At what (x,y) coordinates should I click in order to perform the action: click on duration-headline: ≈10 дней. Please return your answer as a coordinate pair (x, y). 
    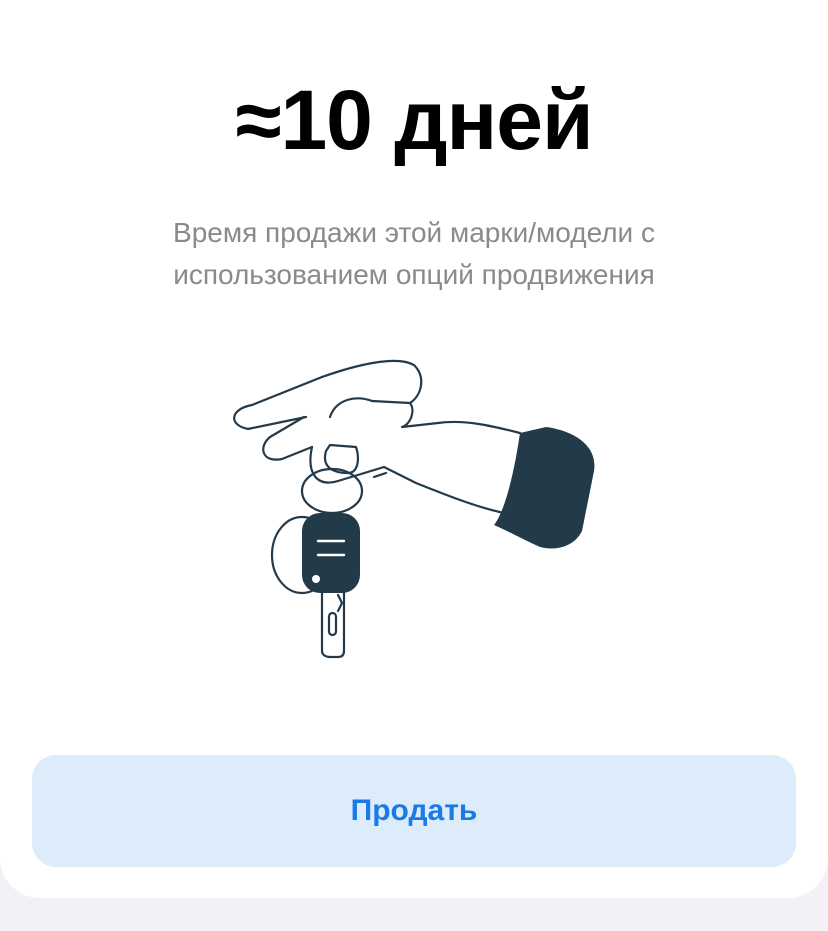
    Looking at the image, I should click on (414, 120).